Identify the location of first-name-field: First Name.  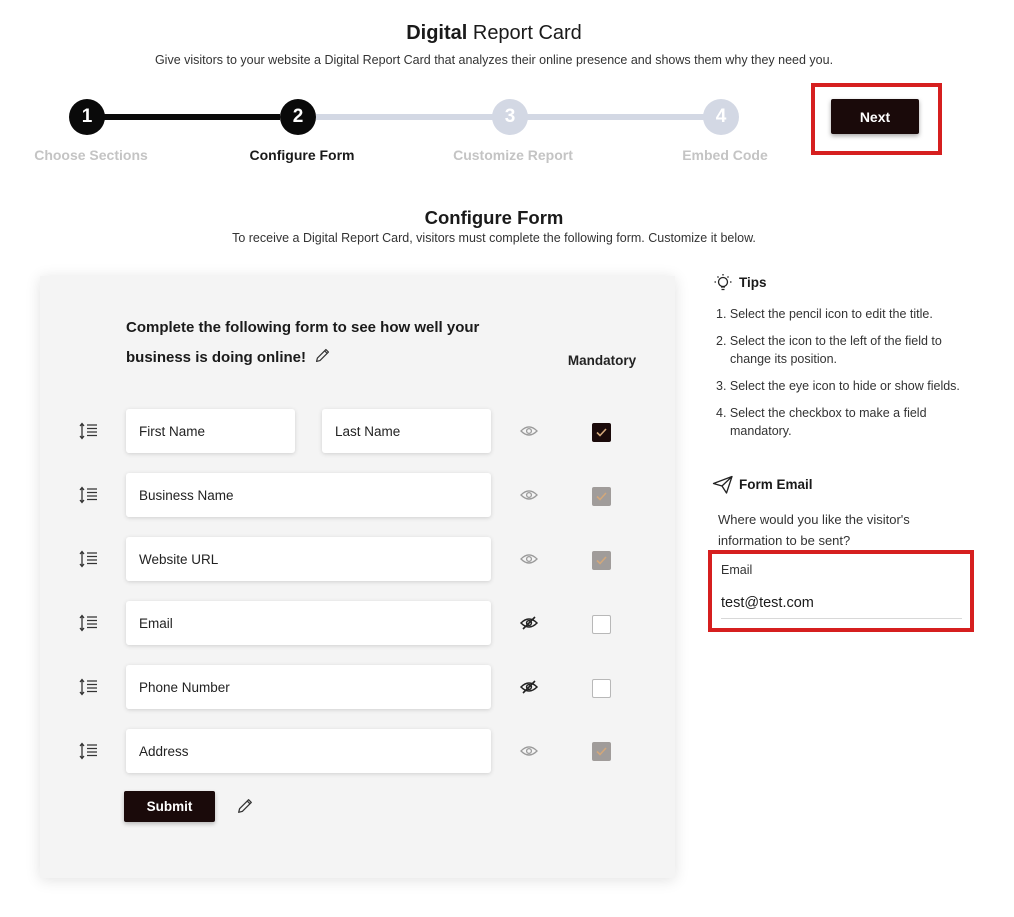
(210, 431).